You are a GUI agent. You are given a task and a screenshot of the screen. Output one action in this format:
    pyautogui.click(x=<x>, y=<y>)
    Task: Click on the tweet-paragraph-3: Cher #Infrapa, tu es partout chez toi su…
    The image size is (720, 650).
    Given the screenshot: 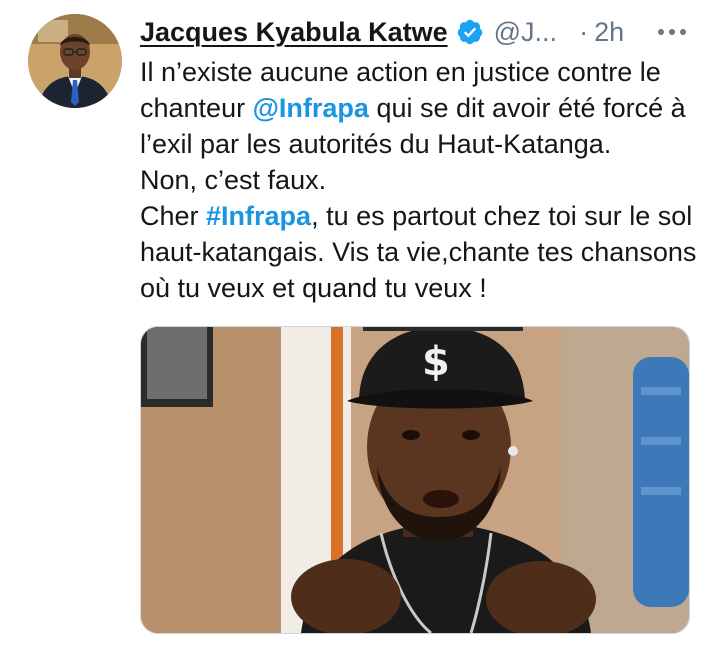 What is the action you would take?
    pyautogui.click(x=420, y=252)
    